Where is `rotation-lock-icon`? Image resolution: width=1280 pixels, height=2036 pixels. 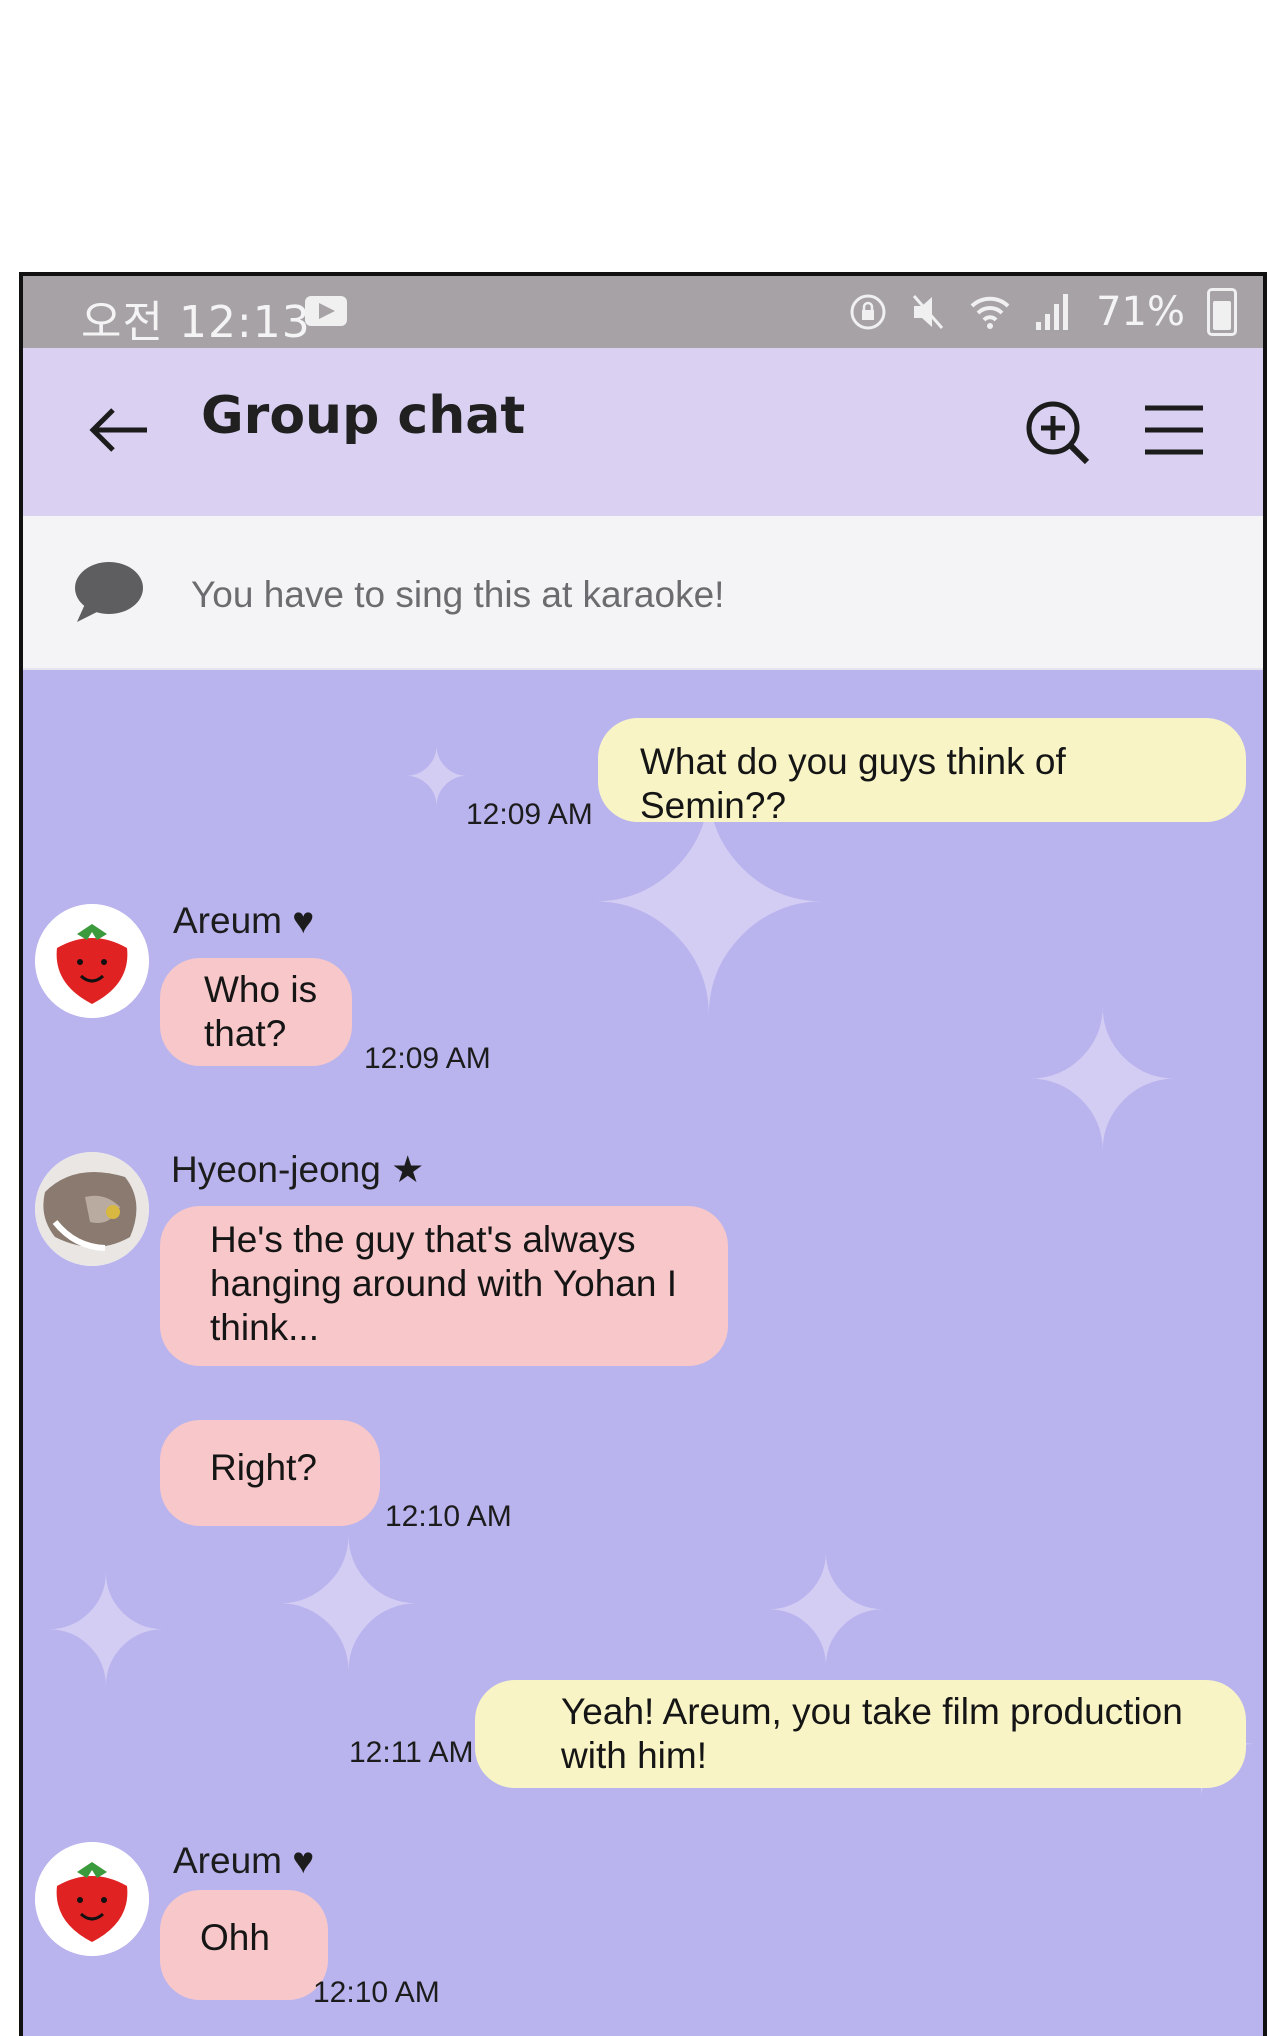 rotation-lock-icon is located at coordinates (868, 312).